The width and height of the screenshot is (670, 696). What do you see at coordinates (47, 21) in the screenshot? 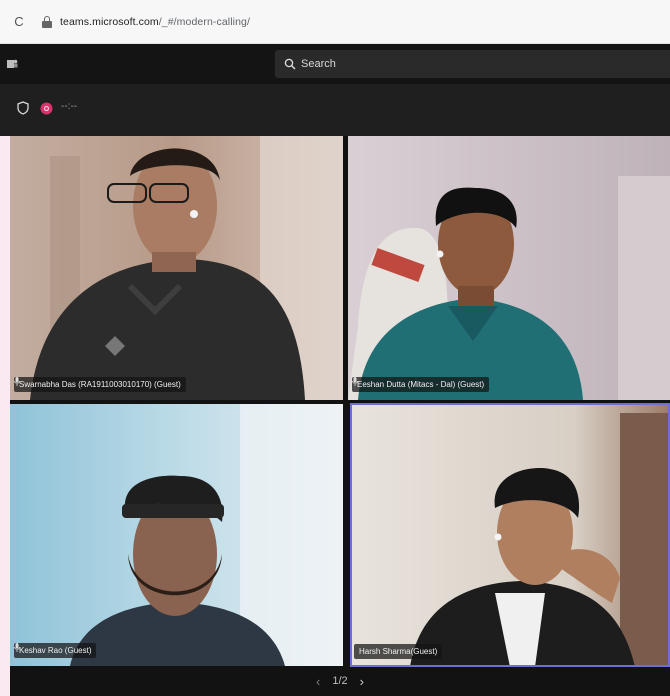
I see `lock-icon` at bounding box center [47, 21].